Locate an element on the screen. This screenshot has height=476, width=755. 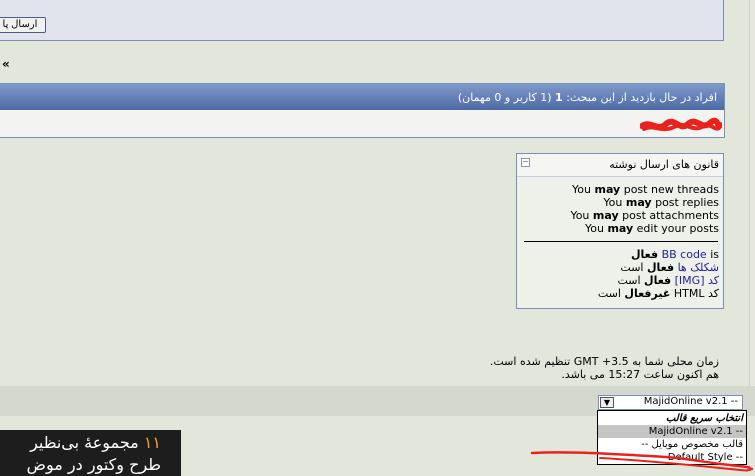
promo-line1: ۱۱ مجموعهٔ بی‌نظیر is located at coordinates (95, 442).